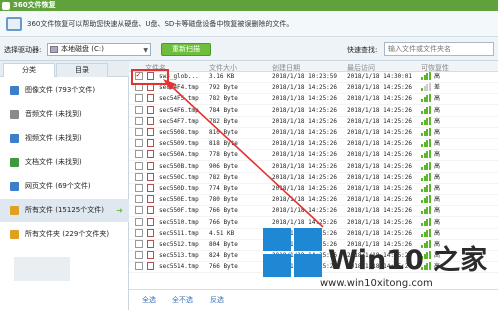 The width and height of the screenshot is (498, 310). I want to click on watermark-url: www.win10xitong.com, so click(376, 283).